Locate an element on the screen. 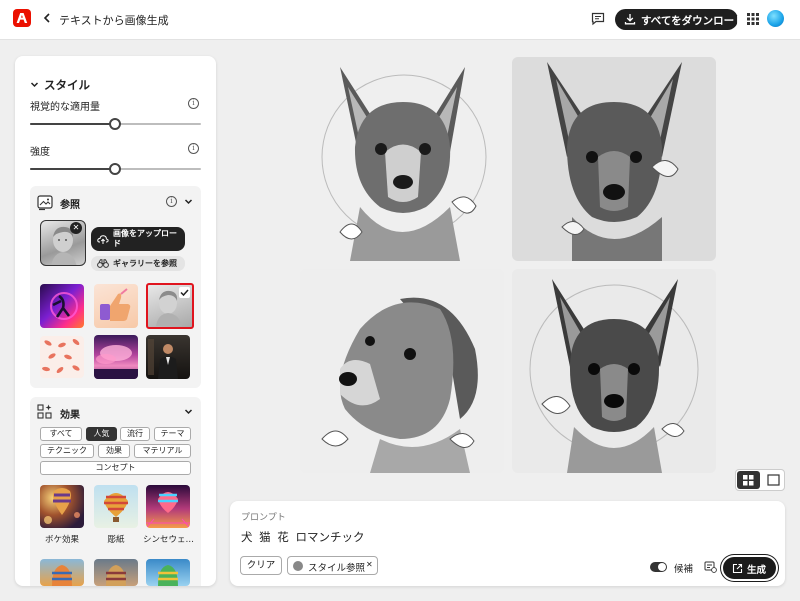 The image size is (800, 601). download-icon is located at coordinates (630, 19).